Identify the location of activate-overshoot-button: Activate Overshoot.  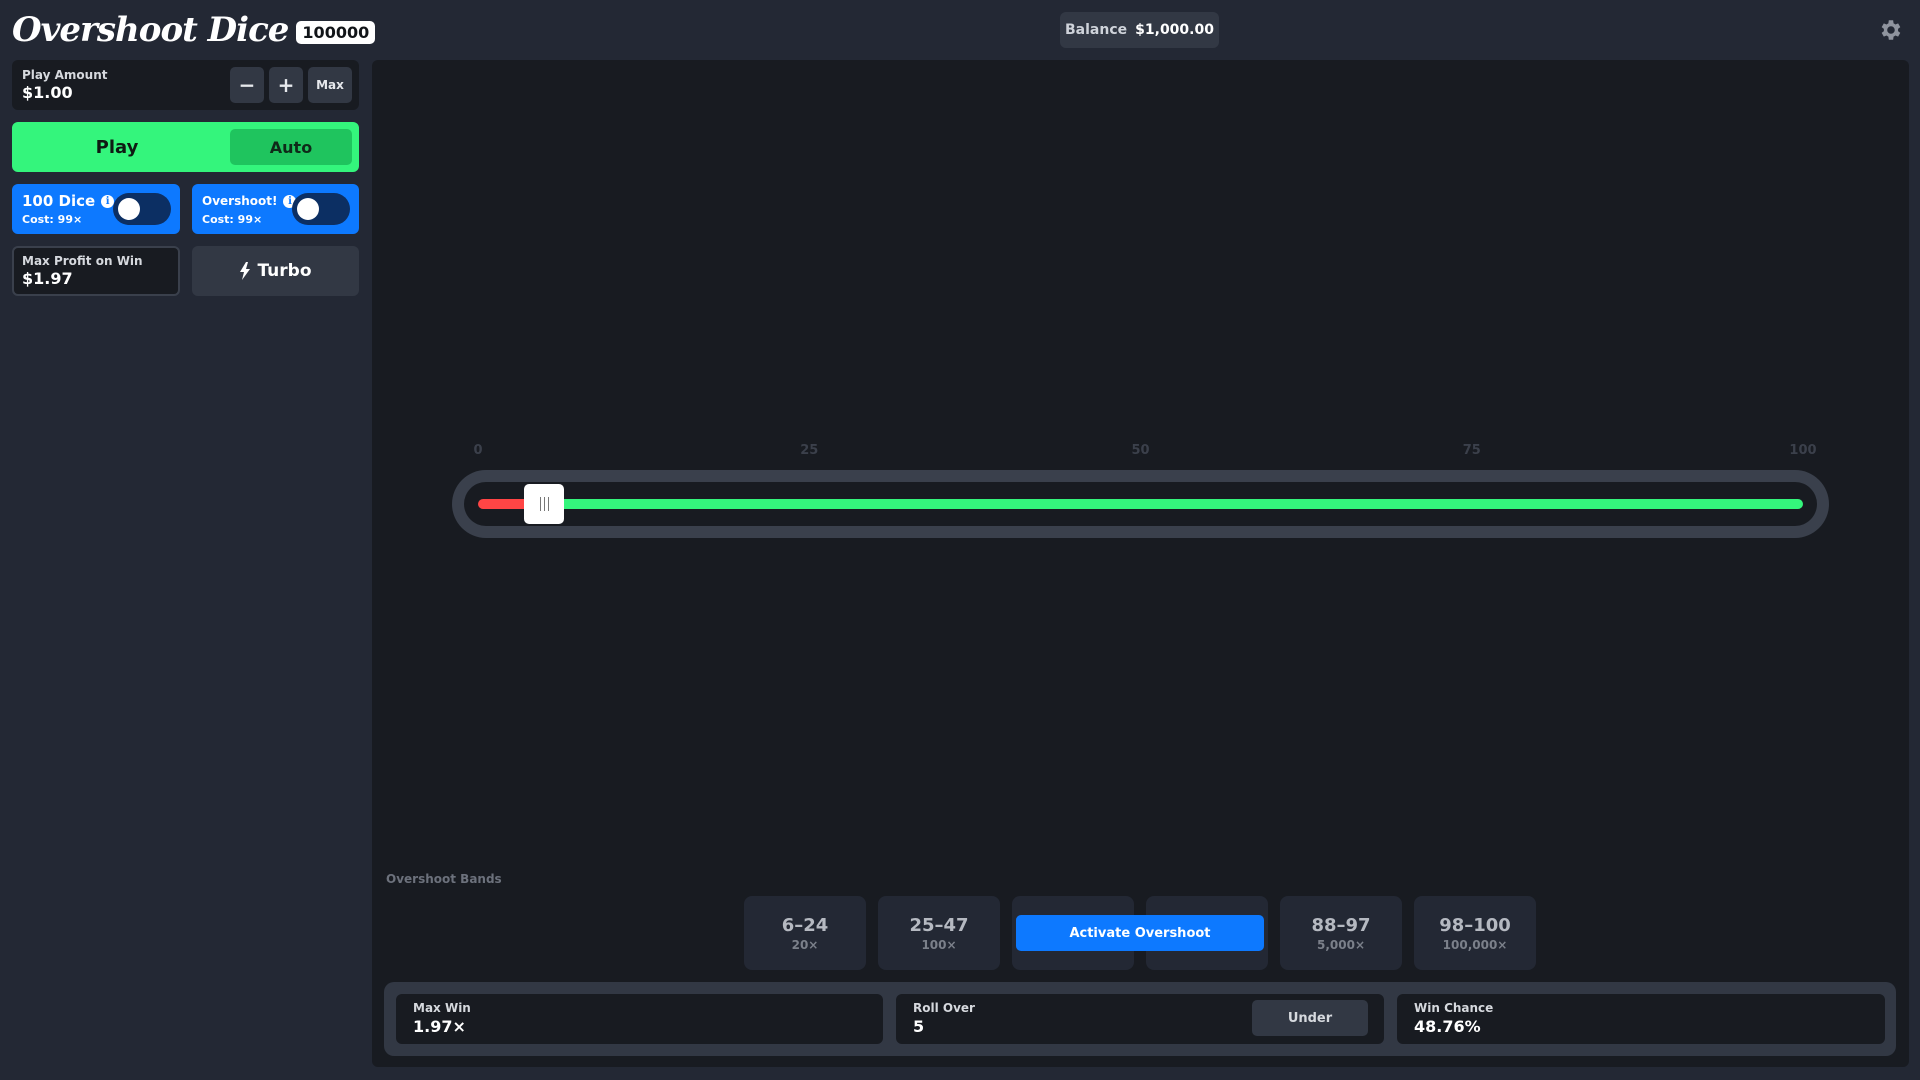
(1140, 933).